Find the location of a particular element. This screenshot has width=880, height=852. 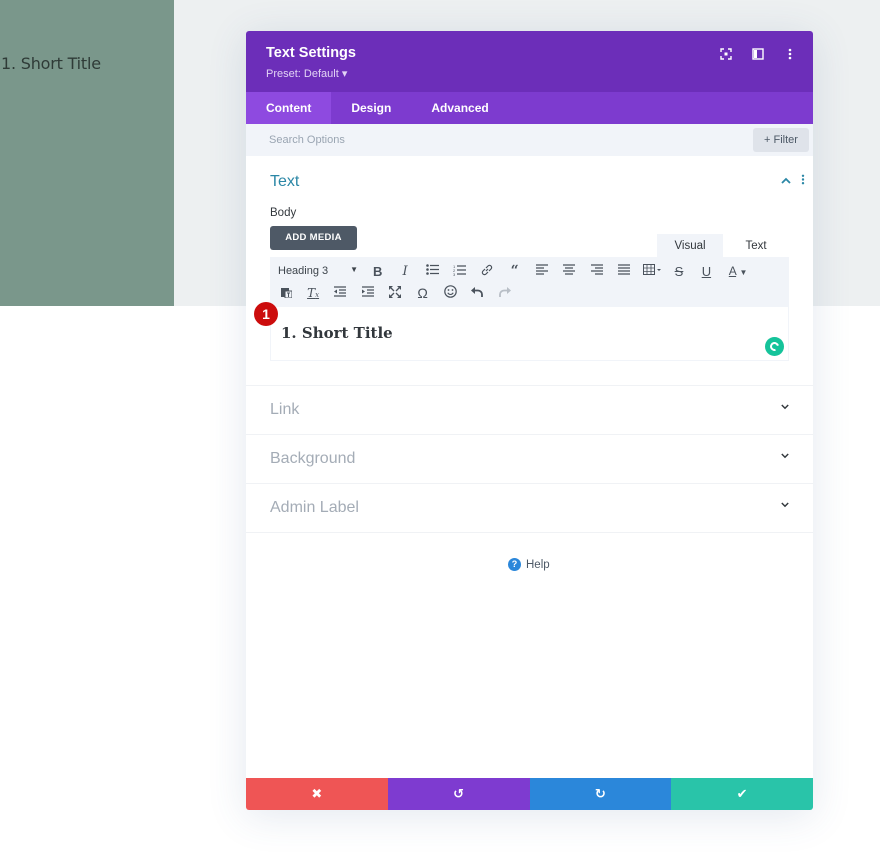

underline-icon: U is located at coordinates (706, 271).